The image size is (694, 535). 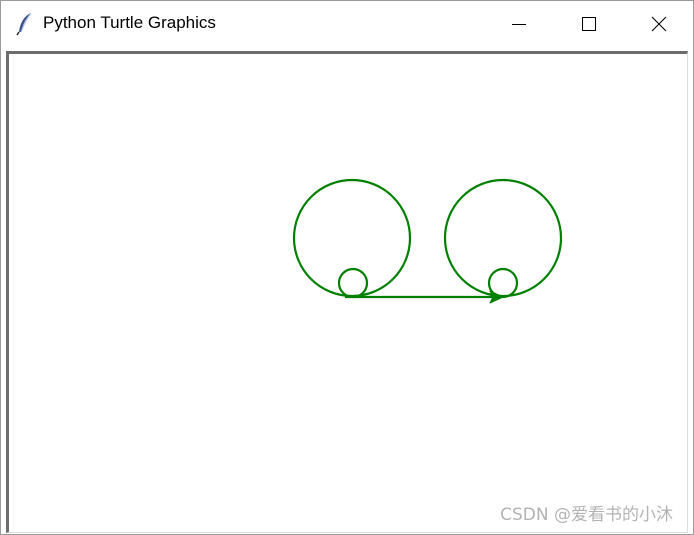 What do you see at coordinates (352, 238) in the screenshot?
I see `large-circle-left` at bounding box center [352, 238].